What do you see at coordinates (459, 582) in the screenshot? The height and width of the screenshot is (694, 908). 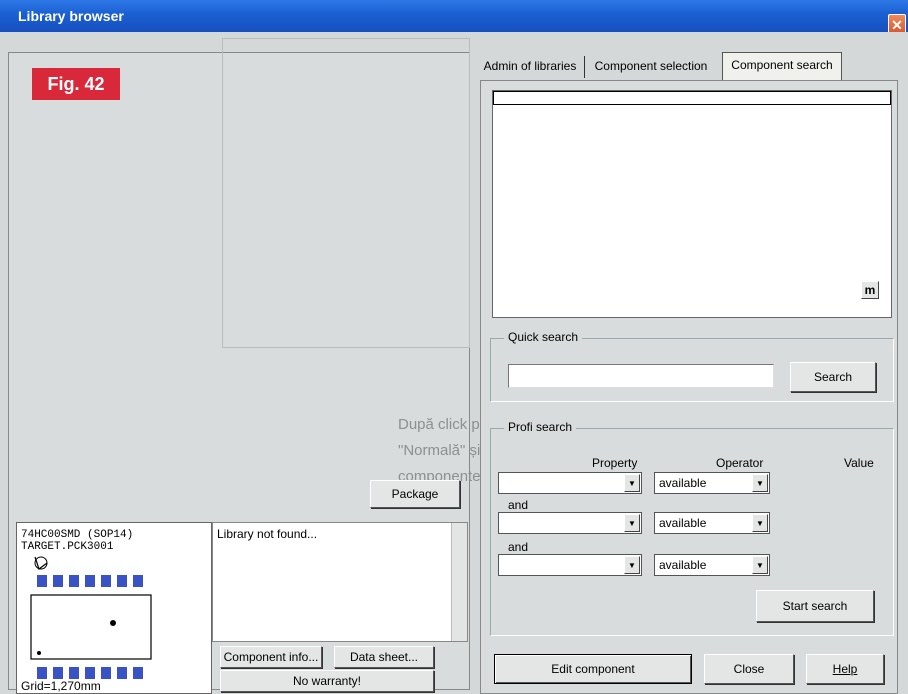 I see `message-scrollbar` at bounding box center [459, 582].